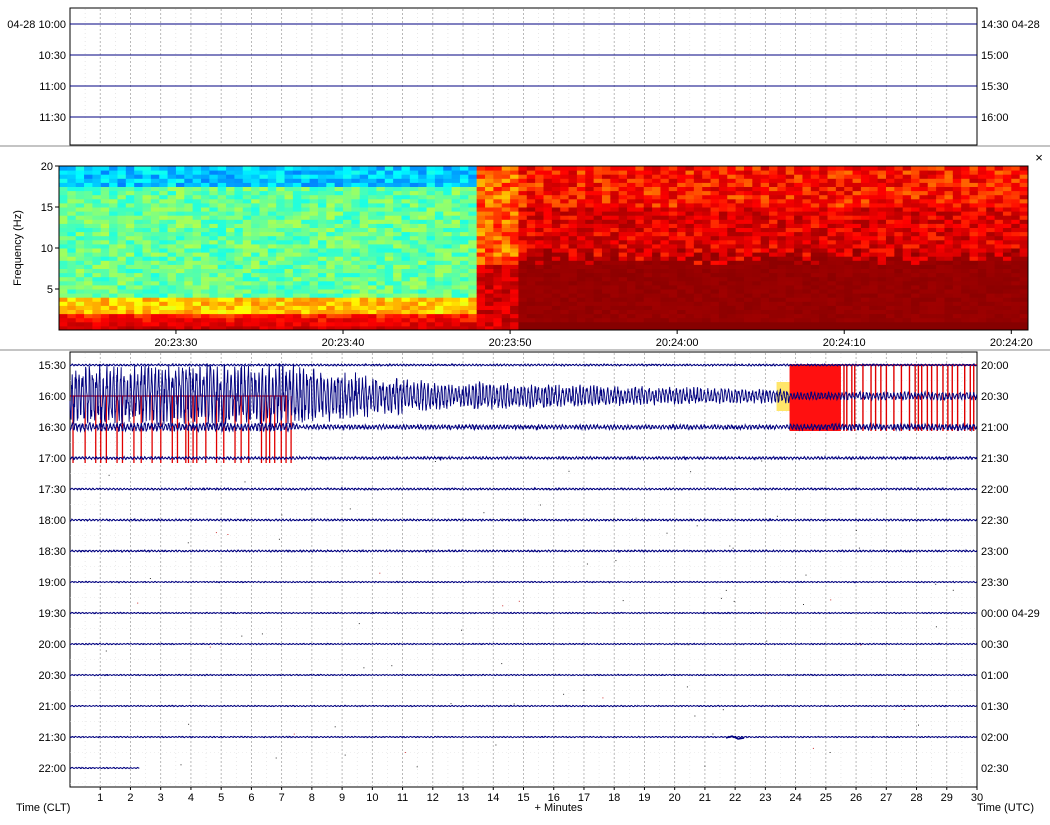 The width and height of the screenshot is (1050, 825). What do you see at coordinates (1010, 614) in the screenshot?
I see `time-label-right: 00:00 04-29` at bounding box center [1010, 614].